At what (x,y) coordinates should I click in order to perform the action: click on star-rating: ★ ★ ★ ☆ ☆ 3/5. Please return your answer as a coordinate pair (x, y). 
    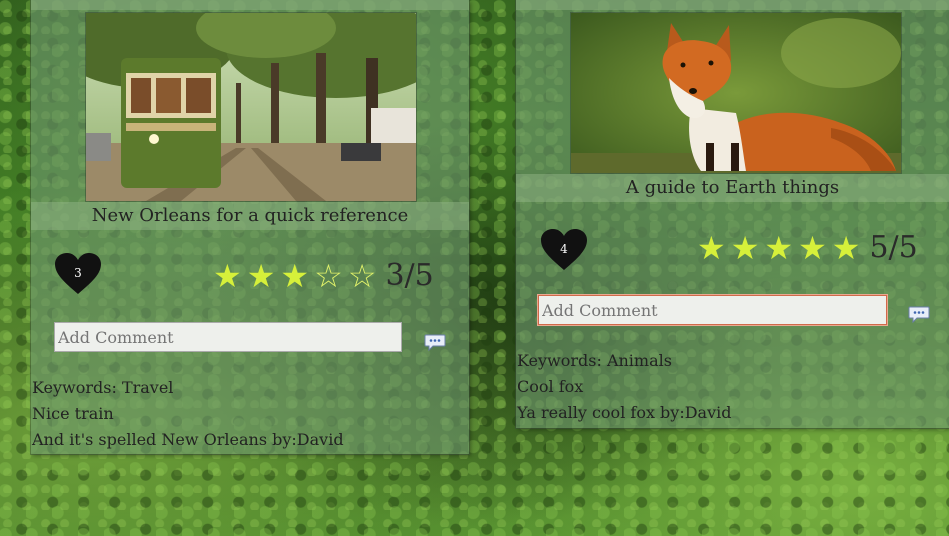
    Looking at the image, I should click on (323, 275).